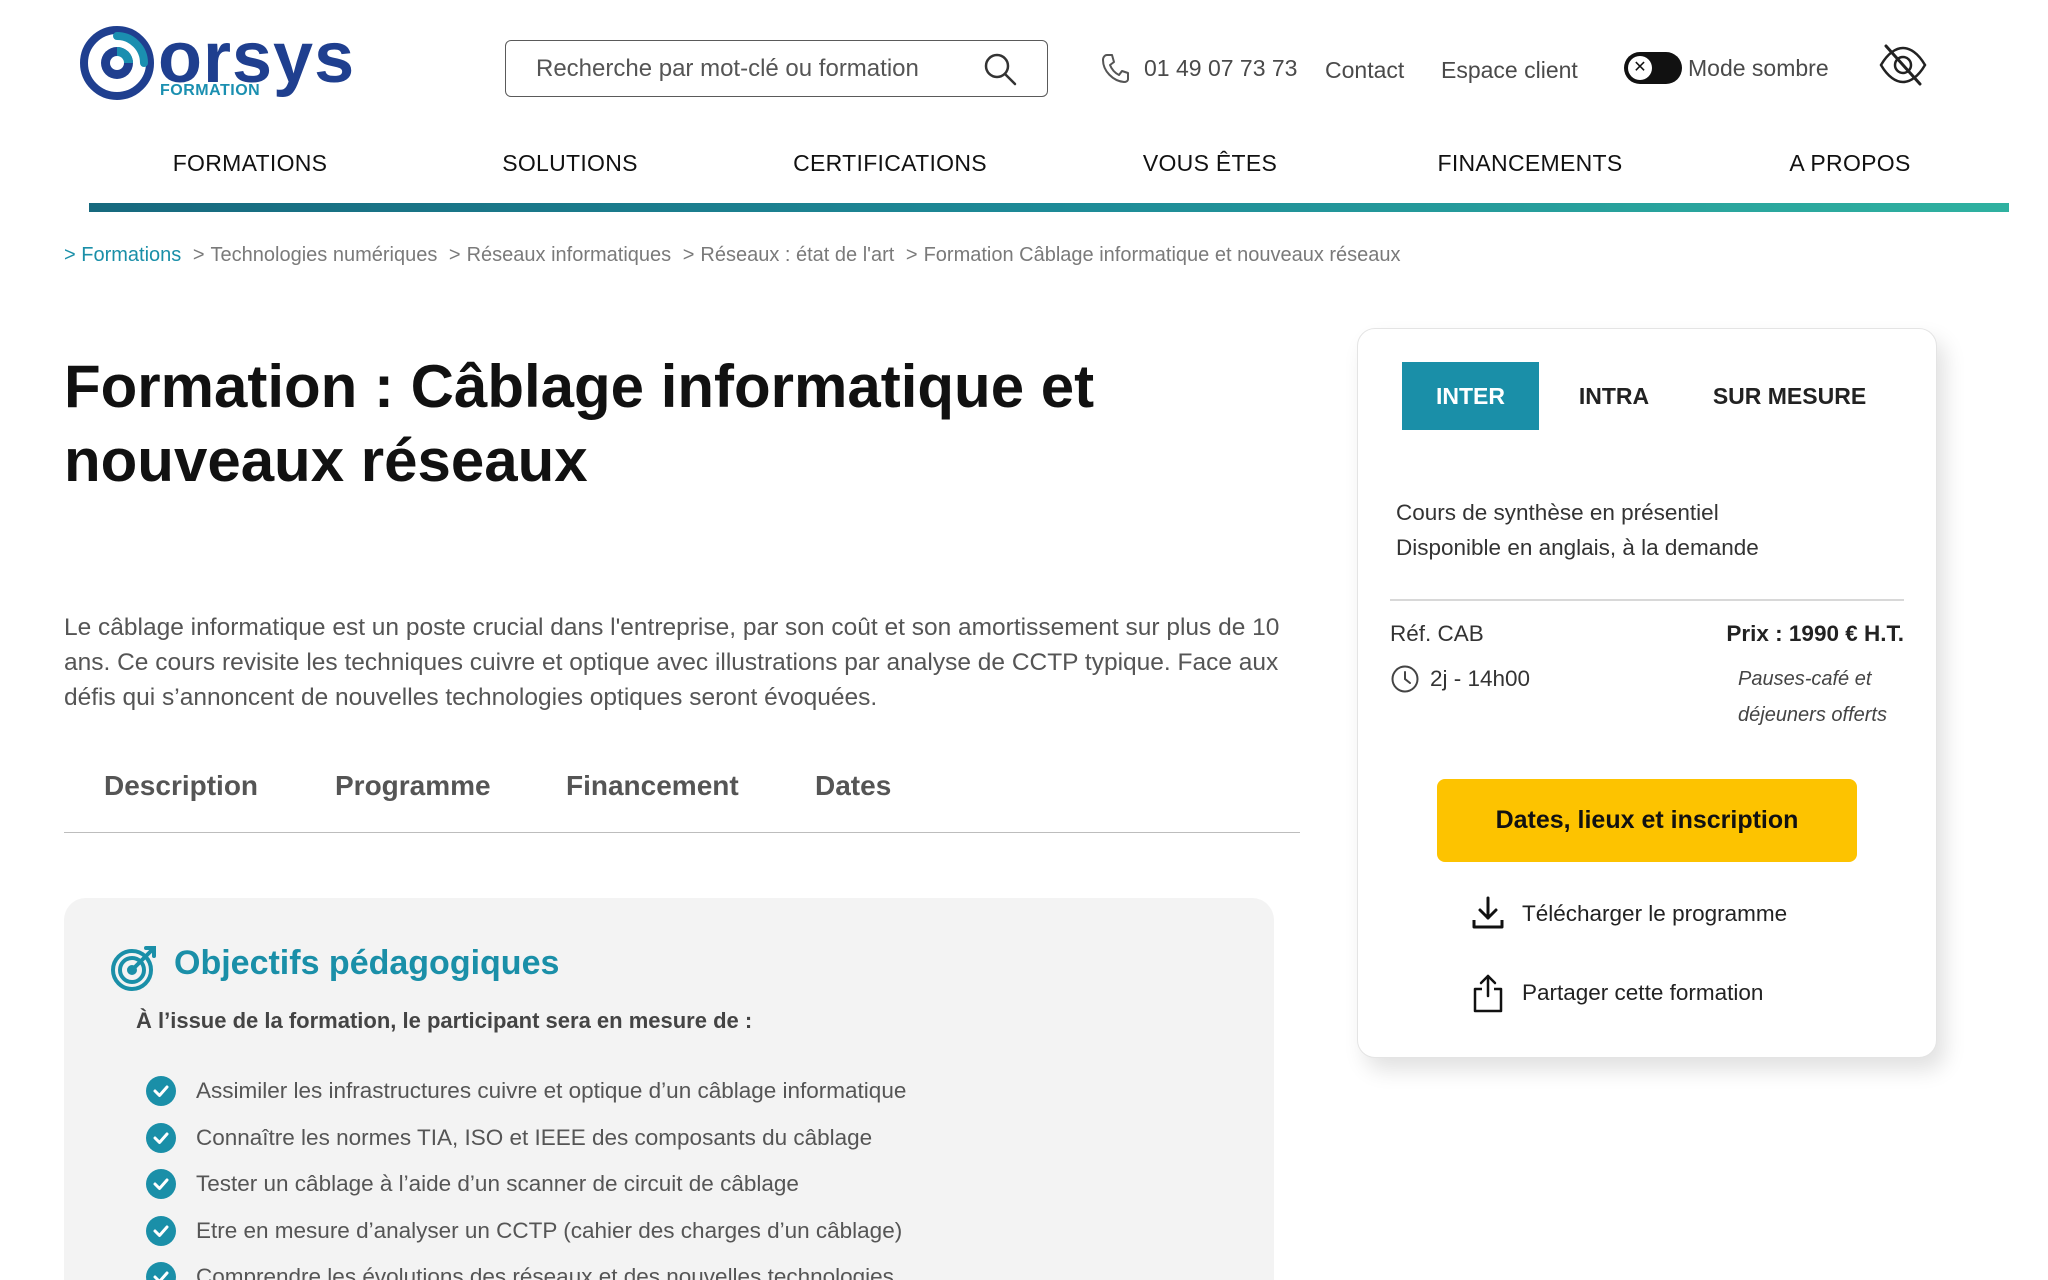  I want to click on logo-subtitle: FORMATION, so click(210, 90).